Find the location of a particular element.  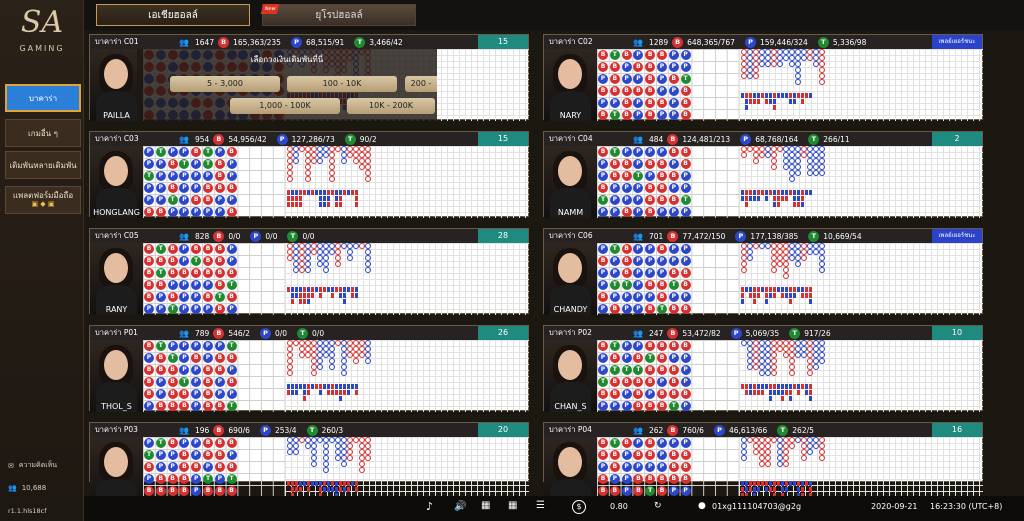

player-count: 789 is located at coordinates (202, 333).